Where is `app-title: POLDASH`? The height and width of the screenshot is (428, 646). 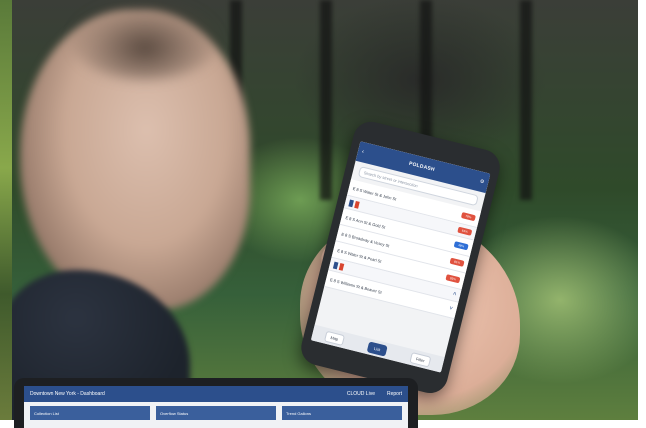 app-title: POLDASH is located at coordinates (422, 167).